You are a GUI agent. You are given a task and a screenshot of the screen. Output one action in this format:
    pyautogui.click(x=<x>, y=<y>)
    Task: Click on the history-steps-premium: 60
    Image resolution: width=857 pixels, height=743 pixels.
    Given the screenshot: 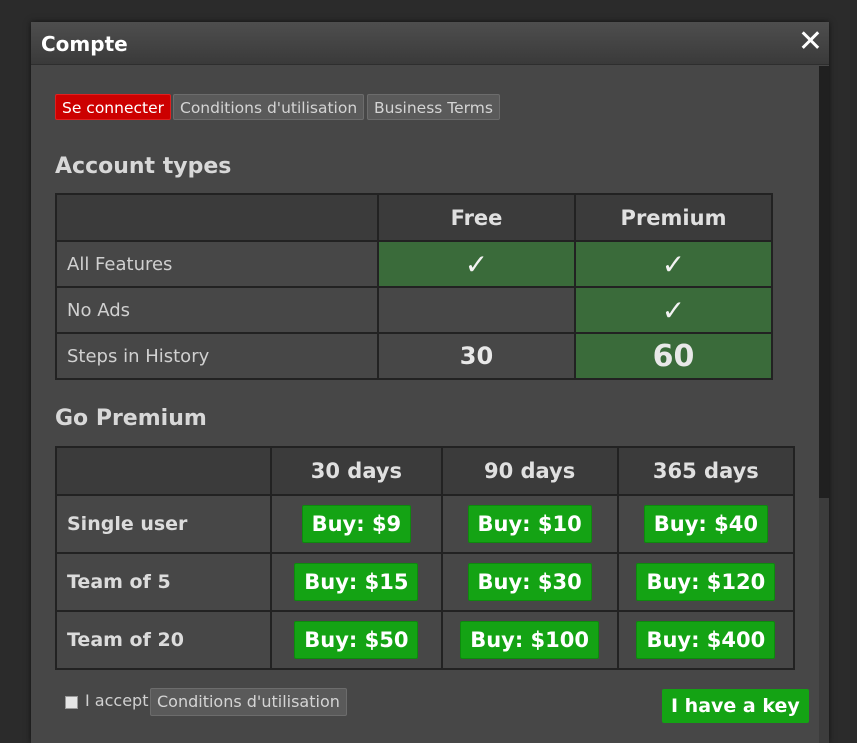 What is the action you would take?
    pyautogui.click(x=673, y=356)
    